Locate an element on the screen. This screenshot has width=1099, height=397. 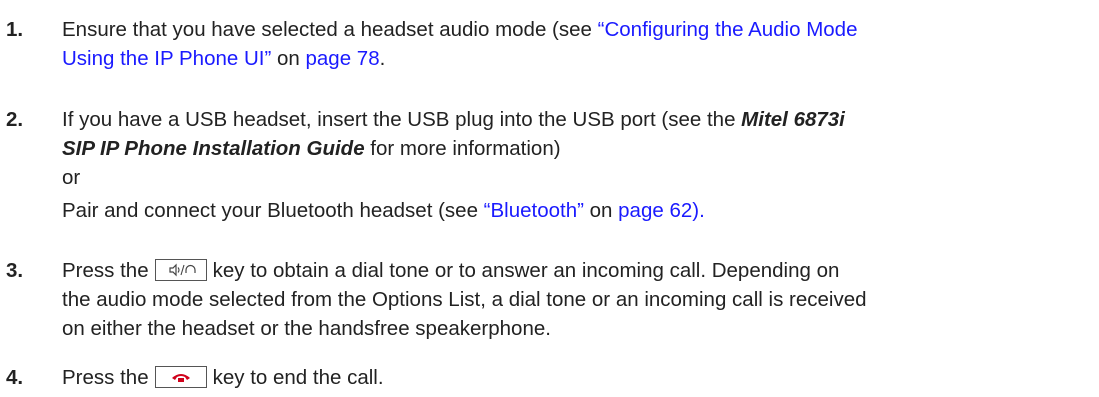
hang-up-key is located at coordinates (180, 376).